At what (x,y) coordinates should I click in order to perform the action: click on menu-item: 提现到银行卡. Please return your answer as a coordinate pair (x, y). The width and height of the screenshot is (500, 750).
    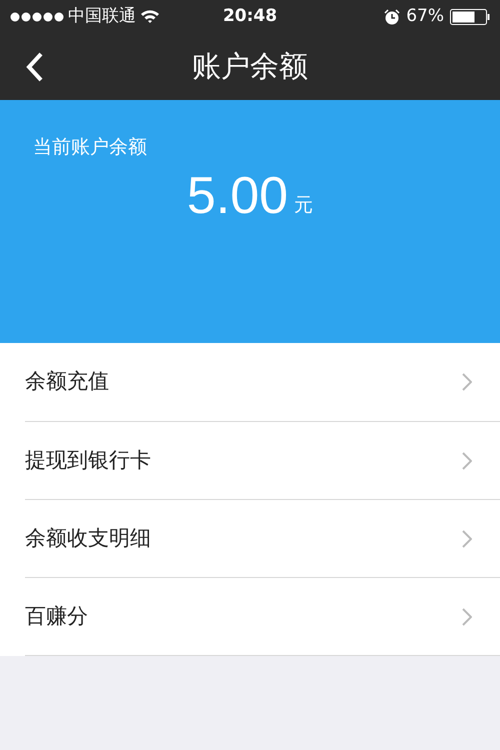
    Looking at the image, I should click on (262, 460).